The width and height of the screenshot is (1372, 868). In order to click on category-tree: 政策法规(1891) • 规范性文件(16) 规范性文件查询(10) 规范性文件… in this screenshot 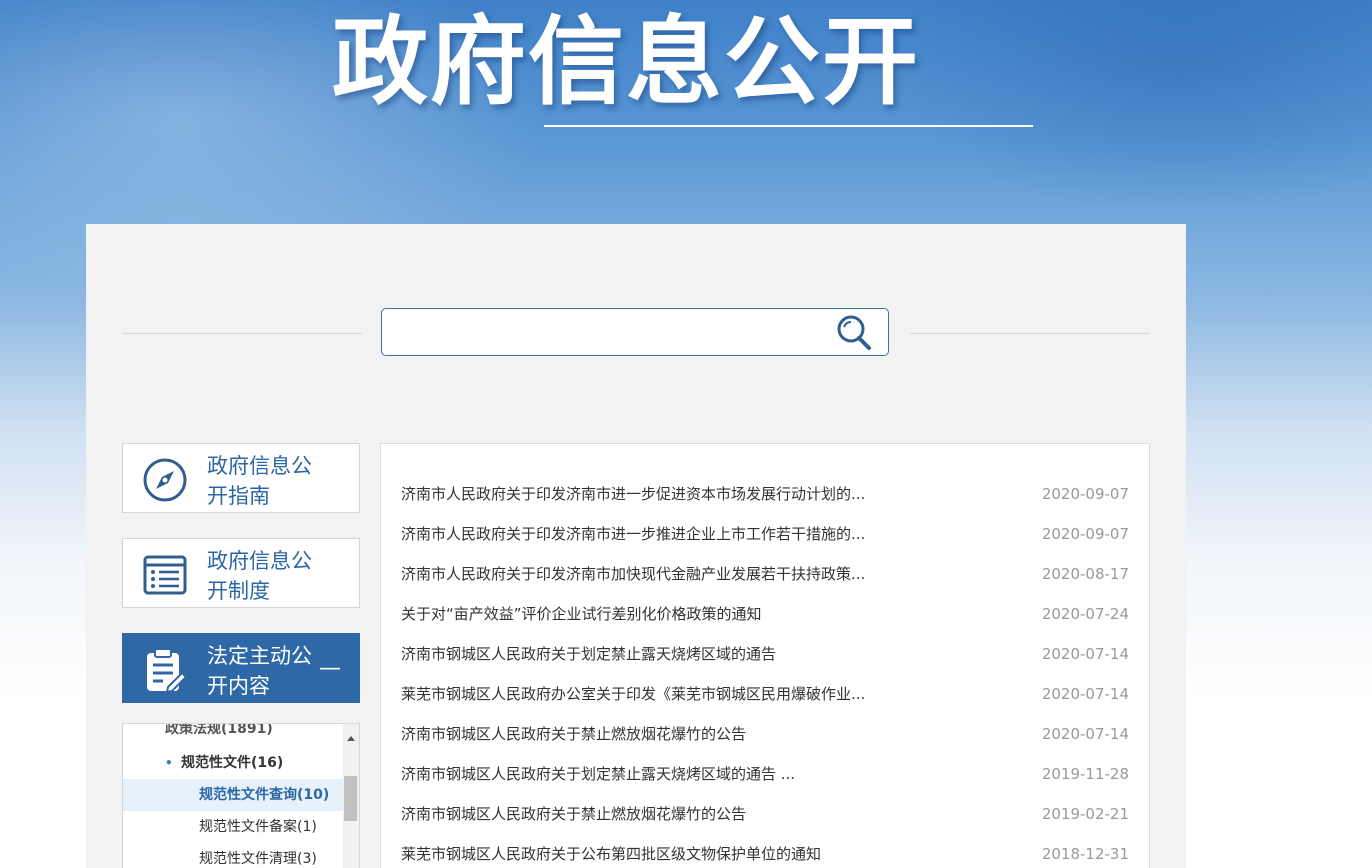, I will do `click(241, 795)`.